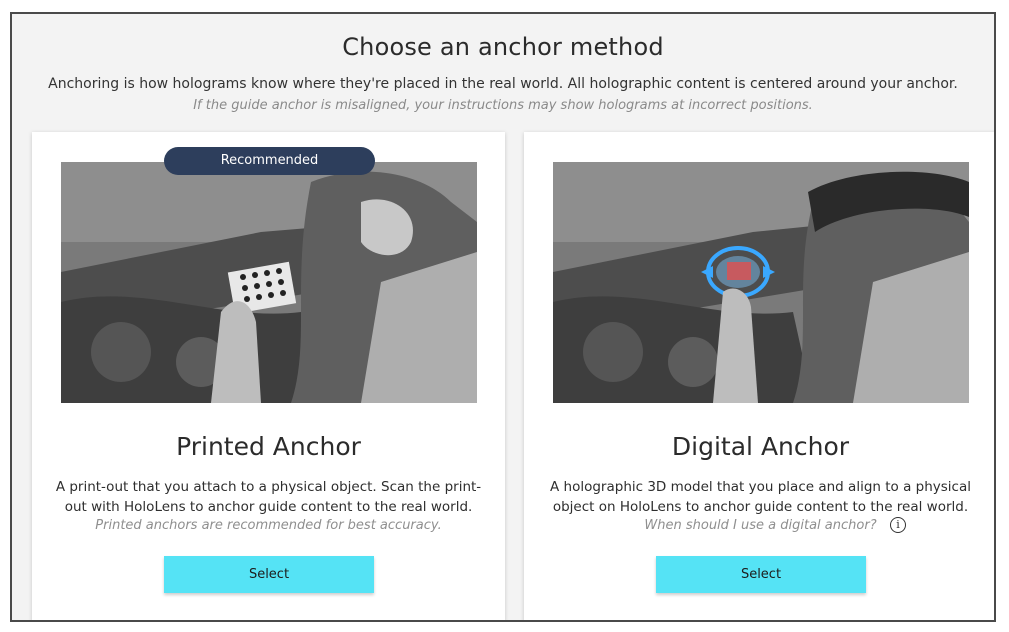 This screenshot has height=632, width=1009. I want to click on page-title: Choose an anchor method, so click(503, 47).